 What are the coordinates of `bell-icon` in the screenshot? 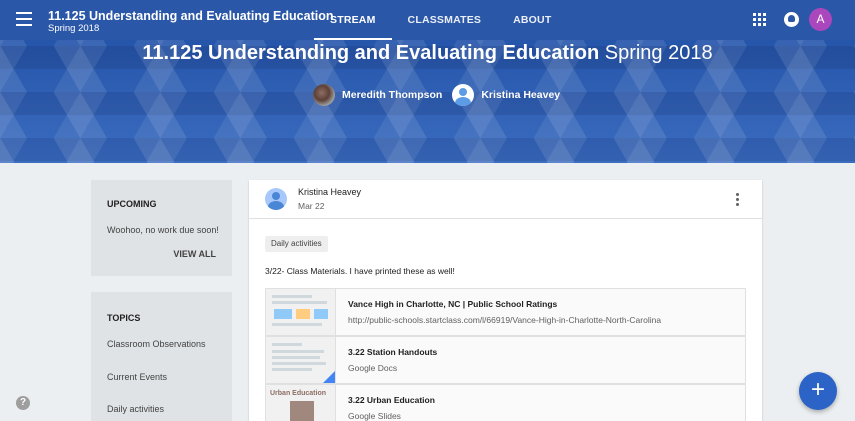 It's located at (791, 19).